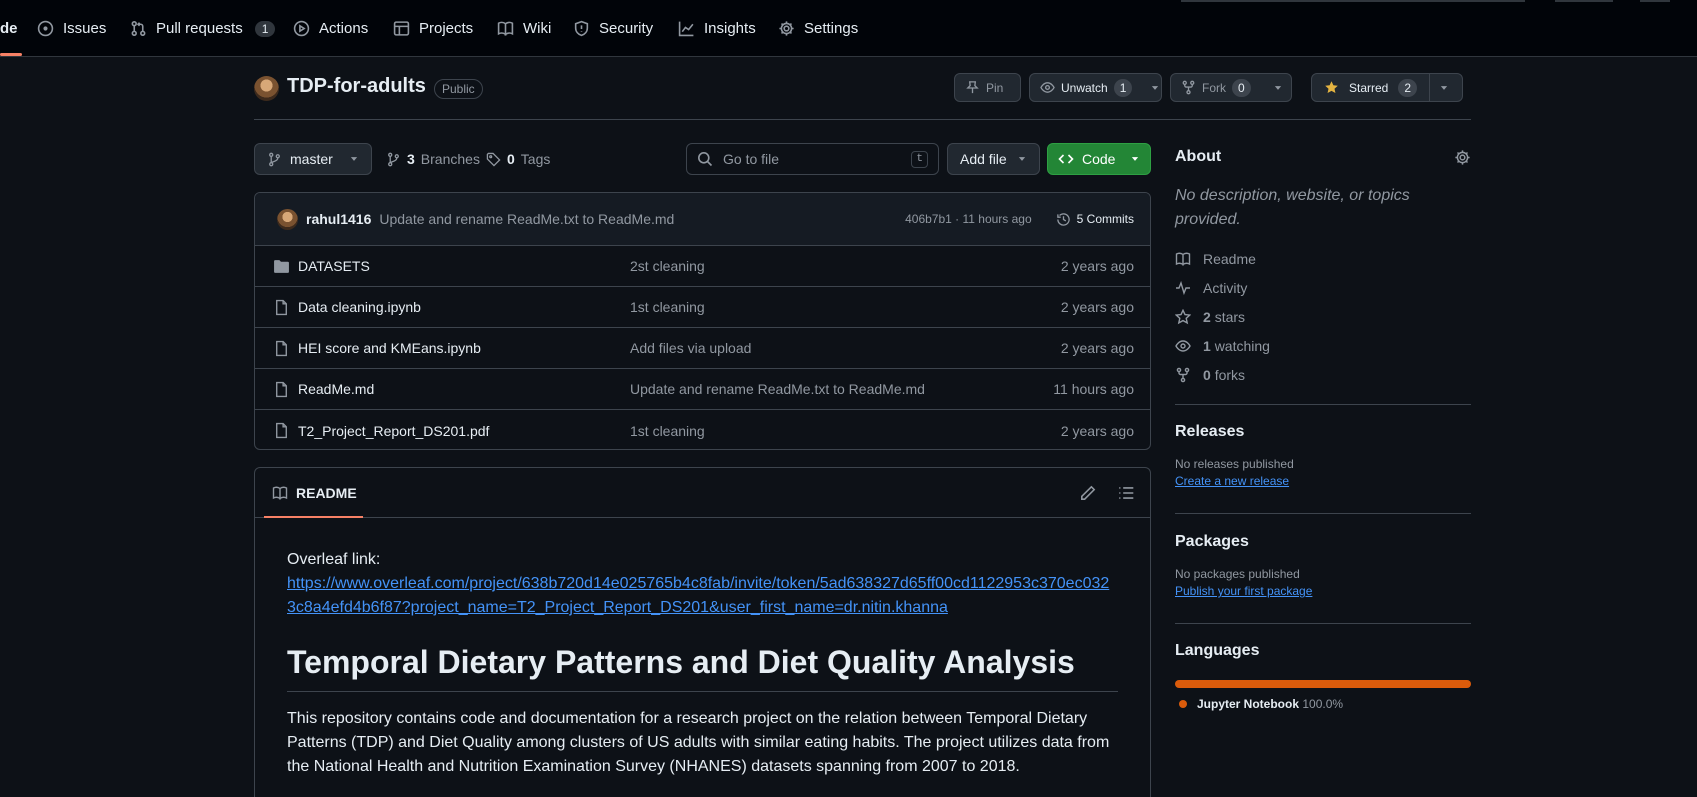 This screenshot has width=1697, height=797. Describe the element at coordinates (1183, 704) in the screenshot. I see `language-color-dot` at that location.